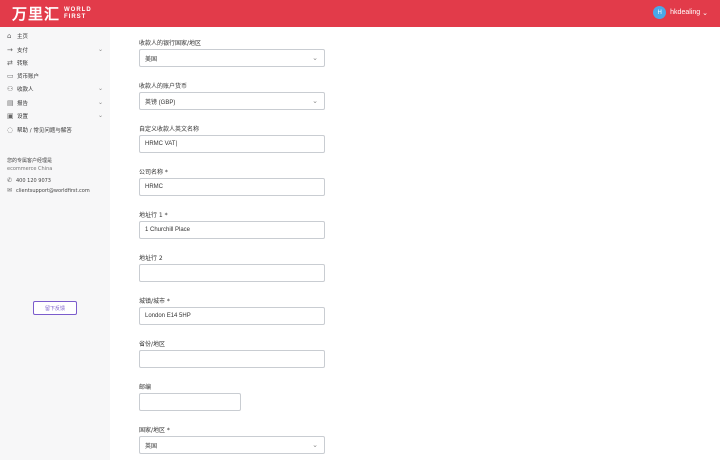 This screenshot has height=460, width=720. Describe the element at coordinates (10, 102) in the screenshot. I see `report-icon: ▤` at that location.